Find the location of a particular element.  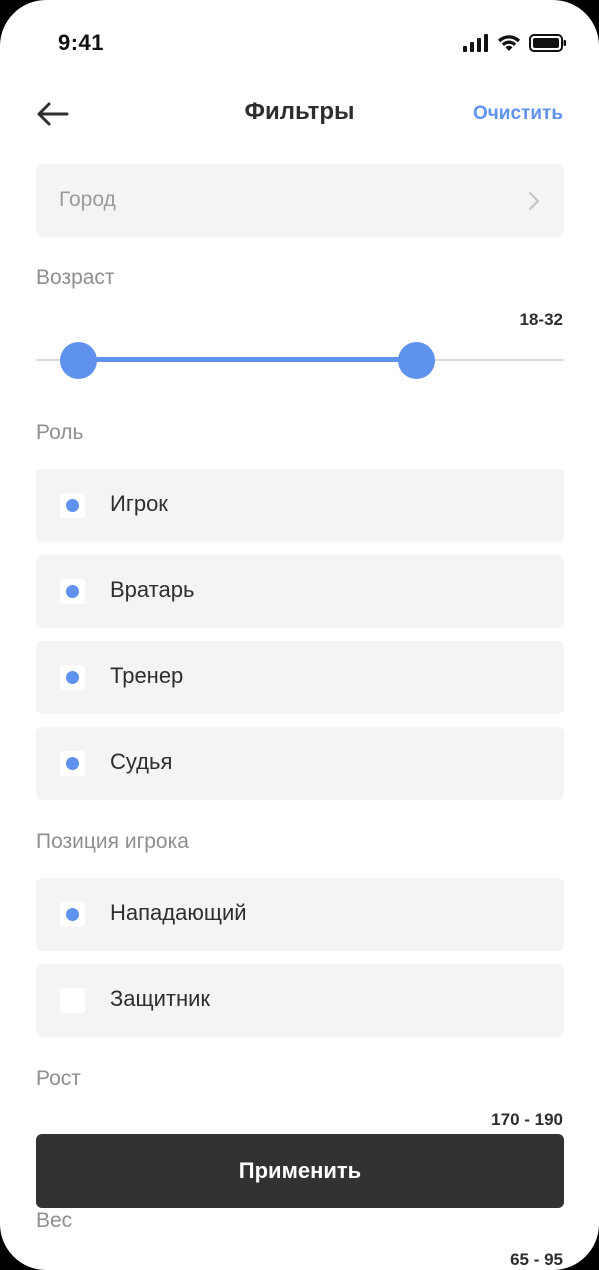

city-select: Город is located at coordinates (300, 200).